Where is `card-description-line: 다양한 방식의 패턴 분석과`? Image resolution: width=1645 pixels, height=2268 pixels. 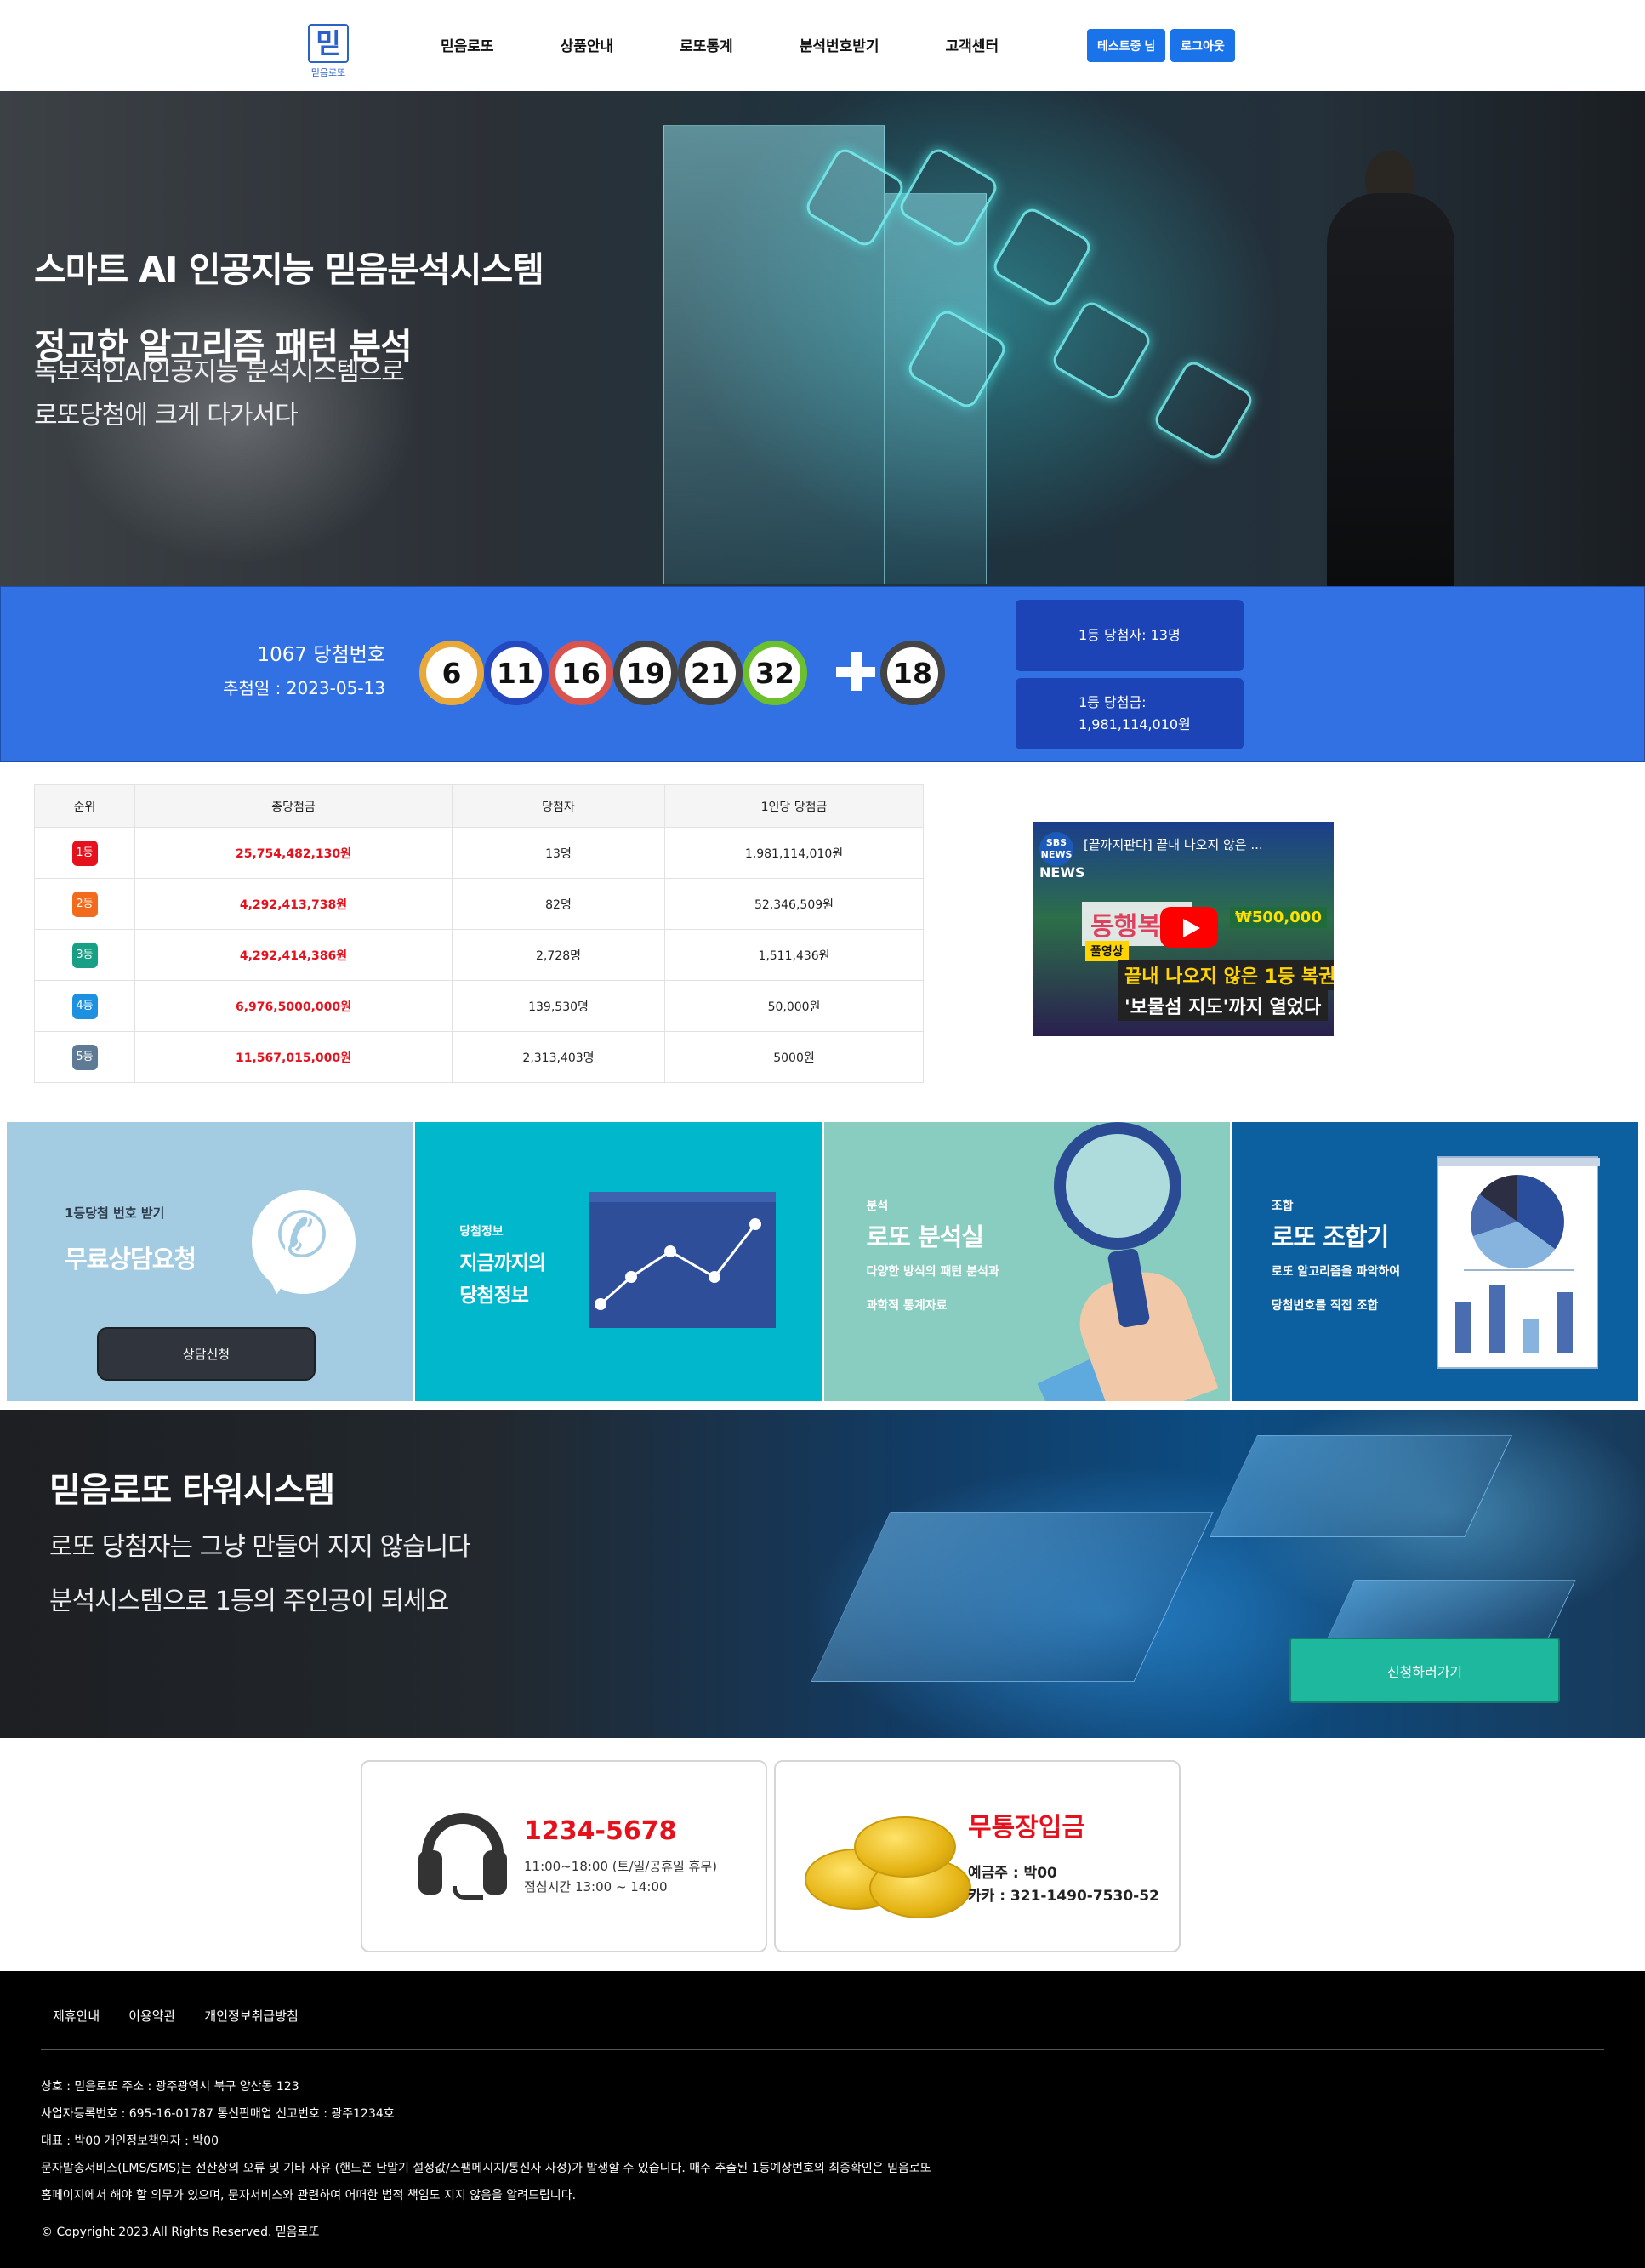
card-description-line: 다양한 방식의 패턴 분석과 is located at coordinates (932, 1272).